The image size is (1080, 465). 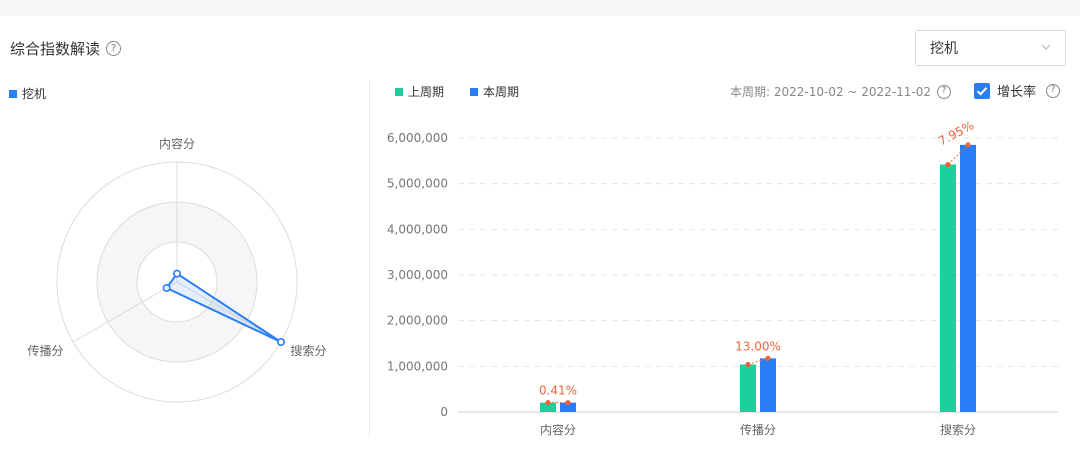 I want to click on legend-prev-swatch, so click(x=399, y=91).